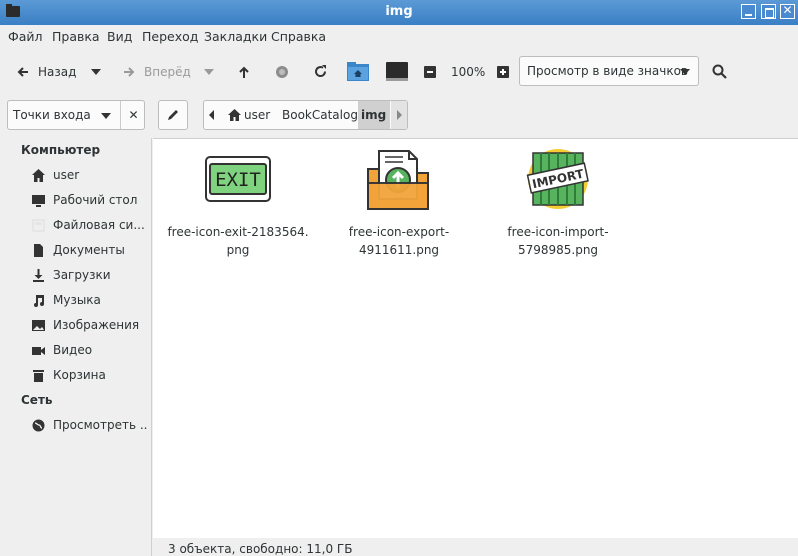 The height and width of the screenshot is (556, 798). I want to click on up-arrow-icon, so click(244, 72).